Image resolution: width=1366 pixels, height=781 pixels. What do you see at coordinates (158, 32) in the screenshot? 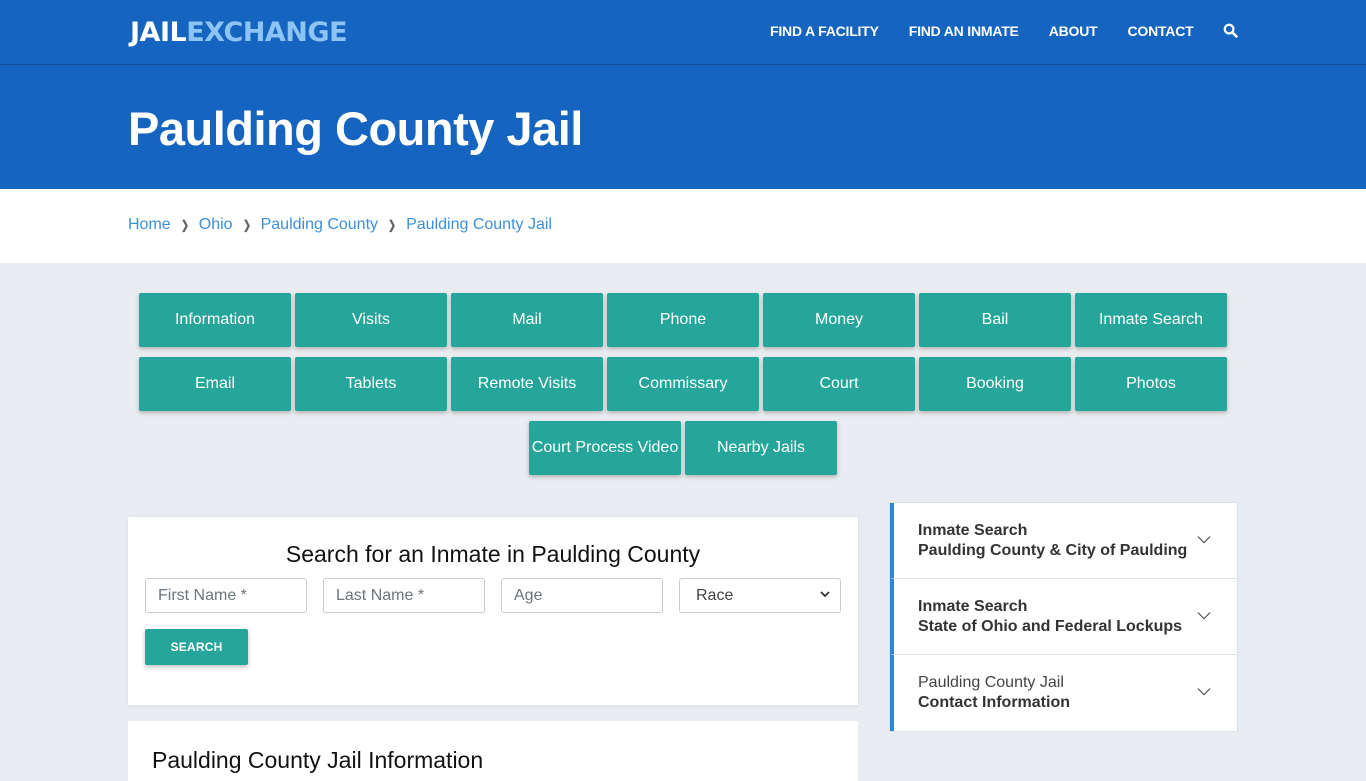
I see `logo-text-jail: JAIL` at bounding box center [158, 32].